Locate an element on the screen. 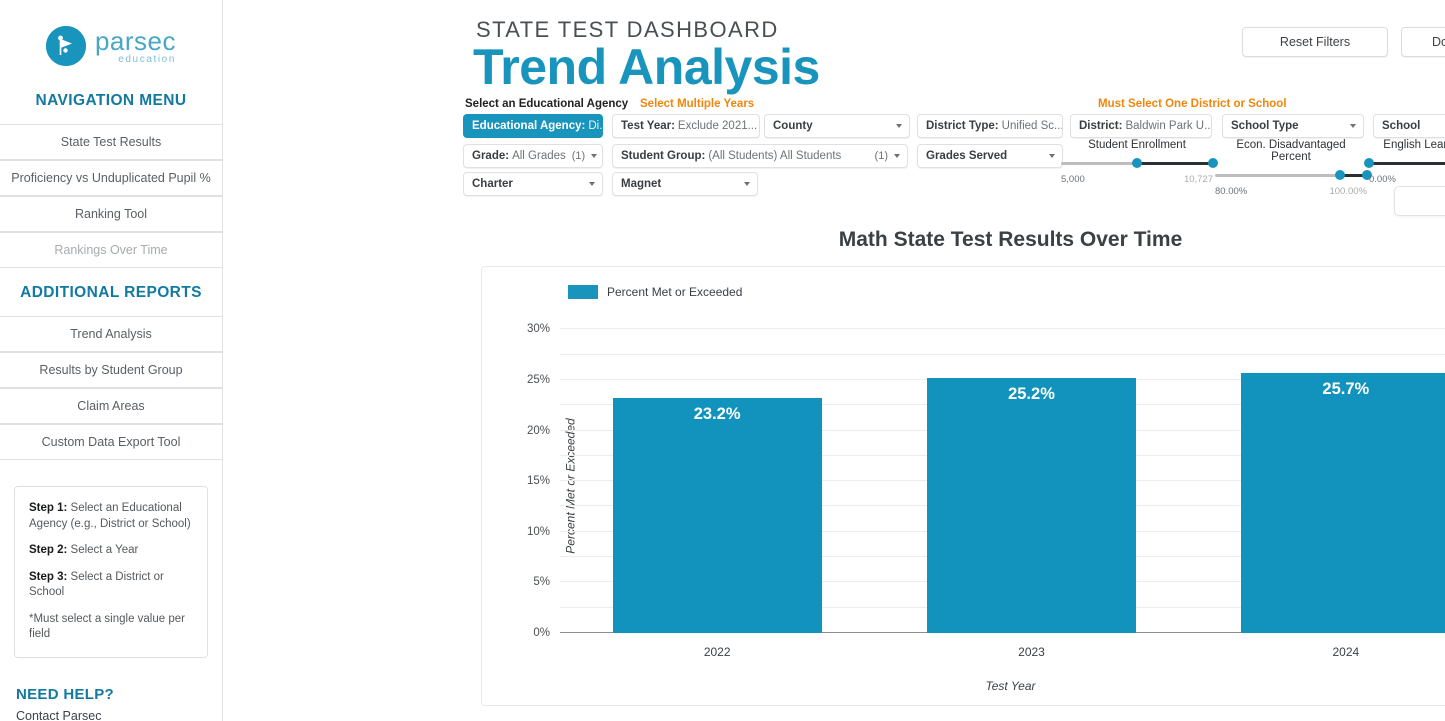 This screenshot has height=721, width=1445. filter-dropdown-school-type: School Type is located at coordinates (1293, 126).